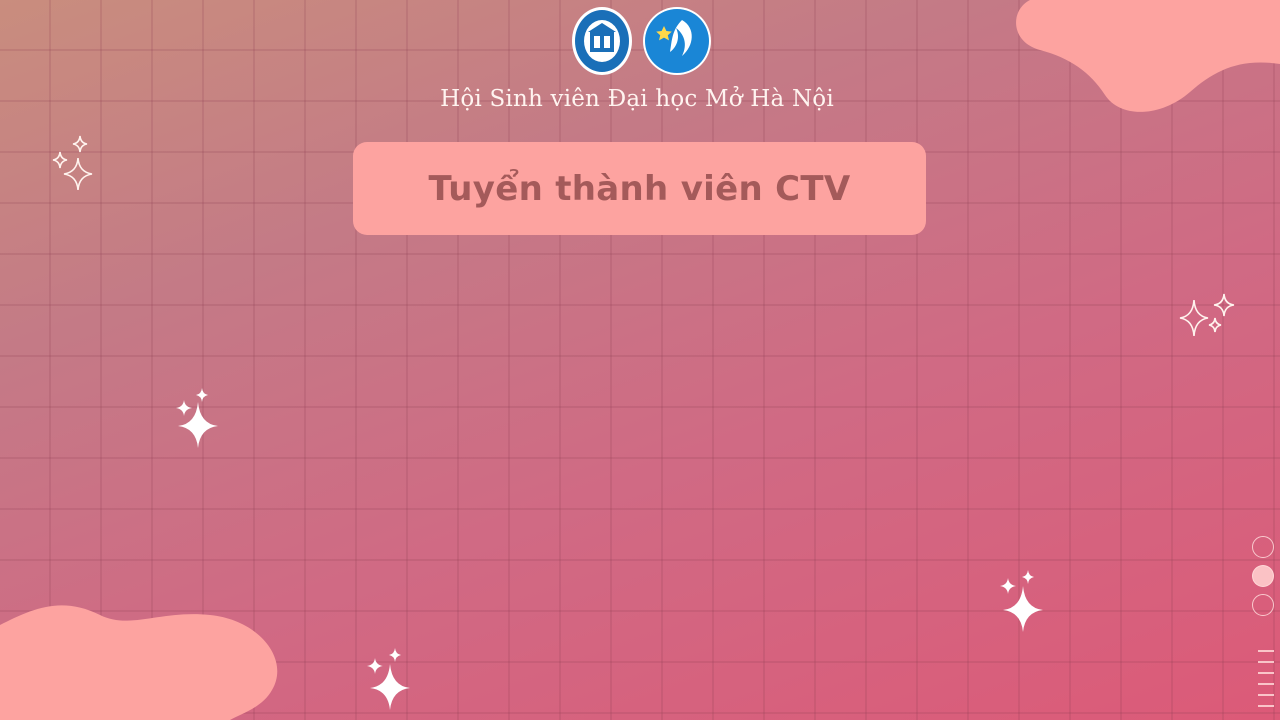 The width and height of the screenshot is (1280, 720). What do you see at coordinates (677, 41) in the screenshot?
I see `hoi-sinh-vien-viet-nam-logo` at bounding box center [677, 41].